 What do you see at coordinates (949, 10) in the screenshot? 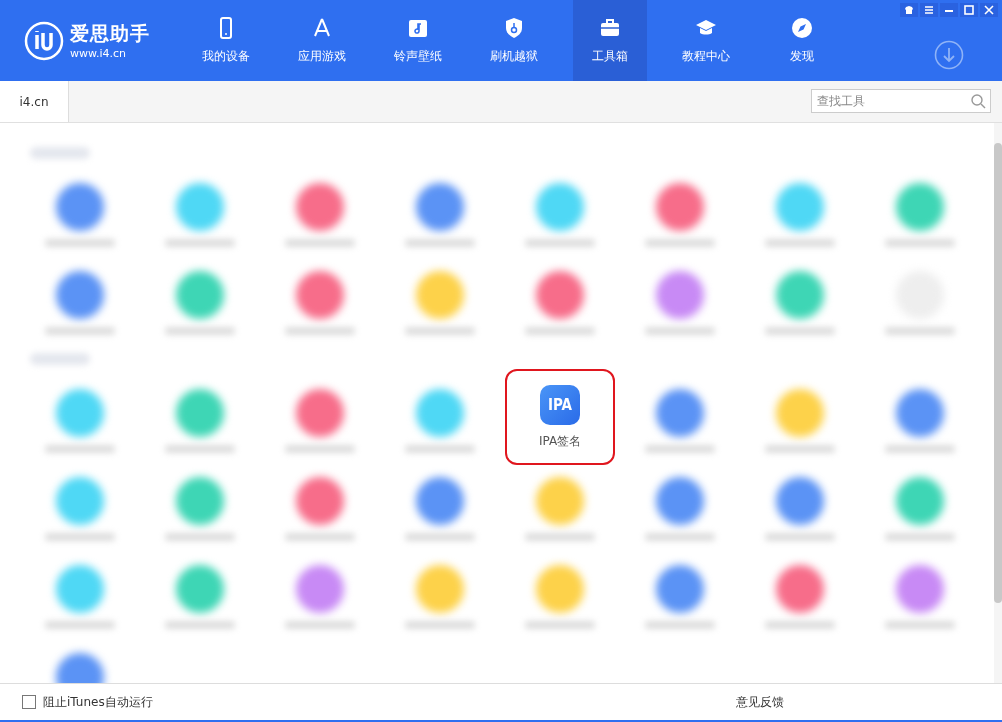
I see `minimize-icon` at bounding box center [949, 10].